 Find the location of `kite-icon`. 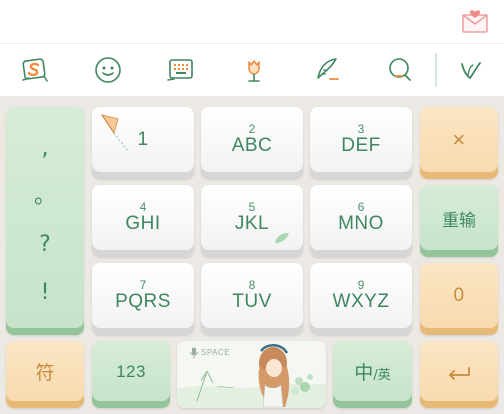

kite-icon is located at coordinates (114, 133).